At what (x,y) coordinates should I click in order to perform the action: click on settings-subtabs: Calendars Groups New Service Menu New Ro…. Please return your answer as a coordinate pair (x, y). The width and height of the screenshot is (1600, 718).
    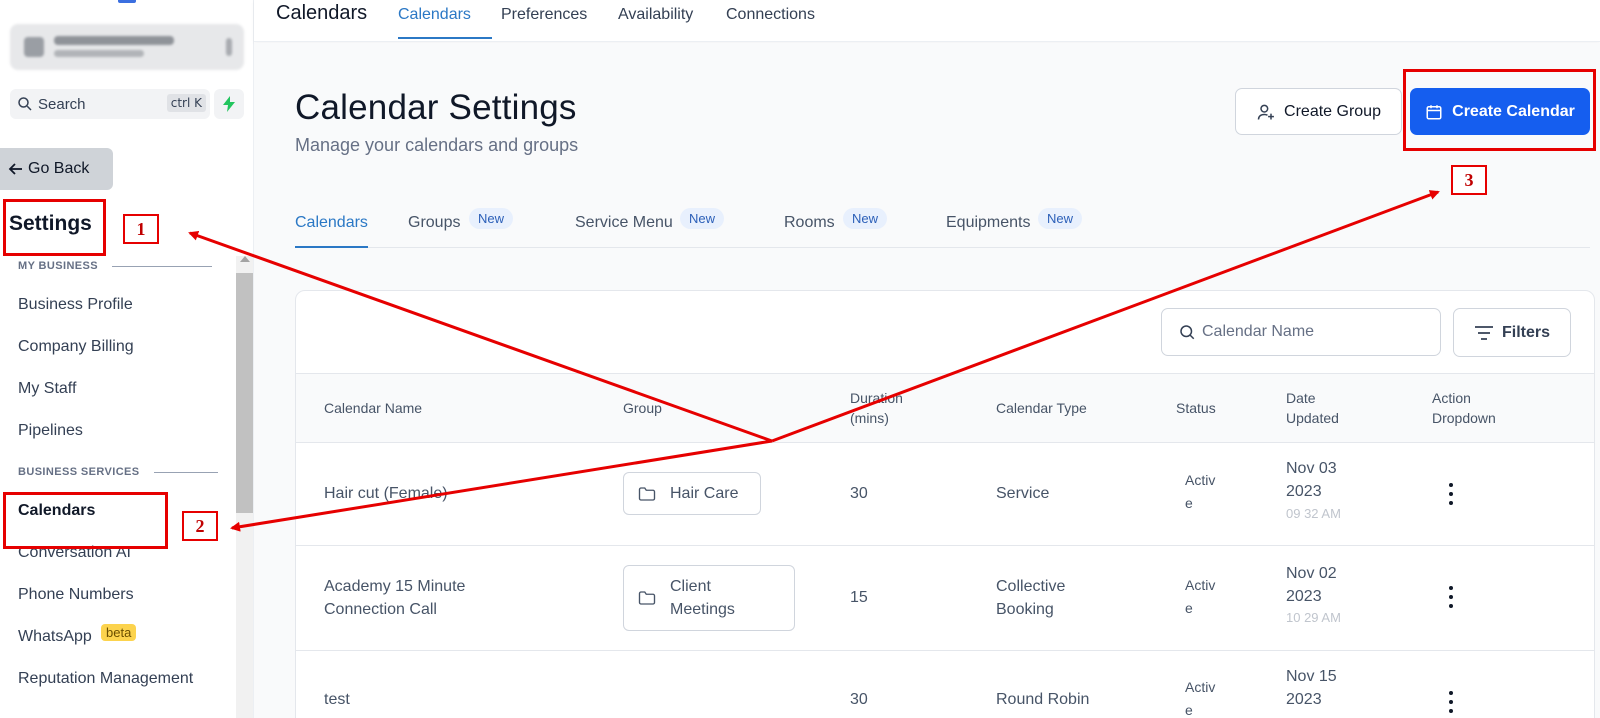
    Looking at the image, I should click on (942, 224).